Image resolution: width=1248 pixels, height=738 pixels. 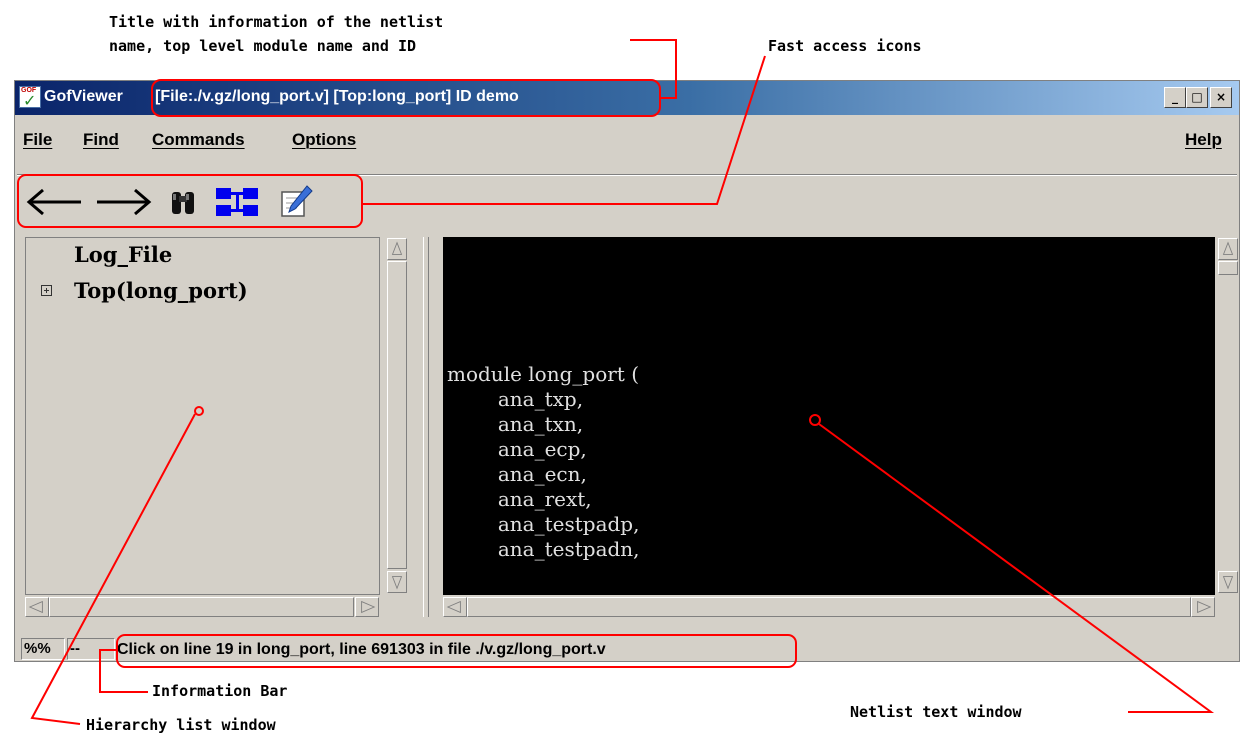 What do you see at coordinates (238, 202) in the screenshot?
I see `schematic-icon` at bounding box center [238, 202].